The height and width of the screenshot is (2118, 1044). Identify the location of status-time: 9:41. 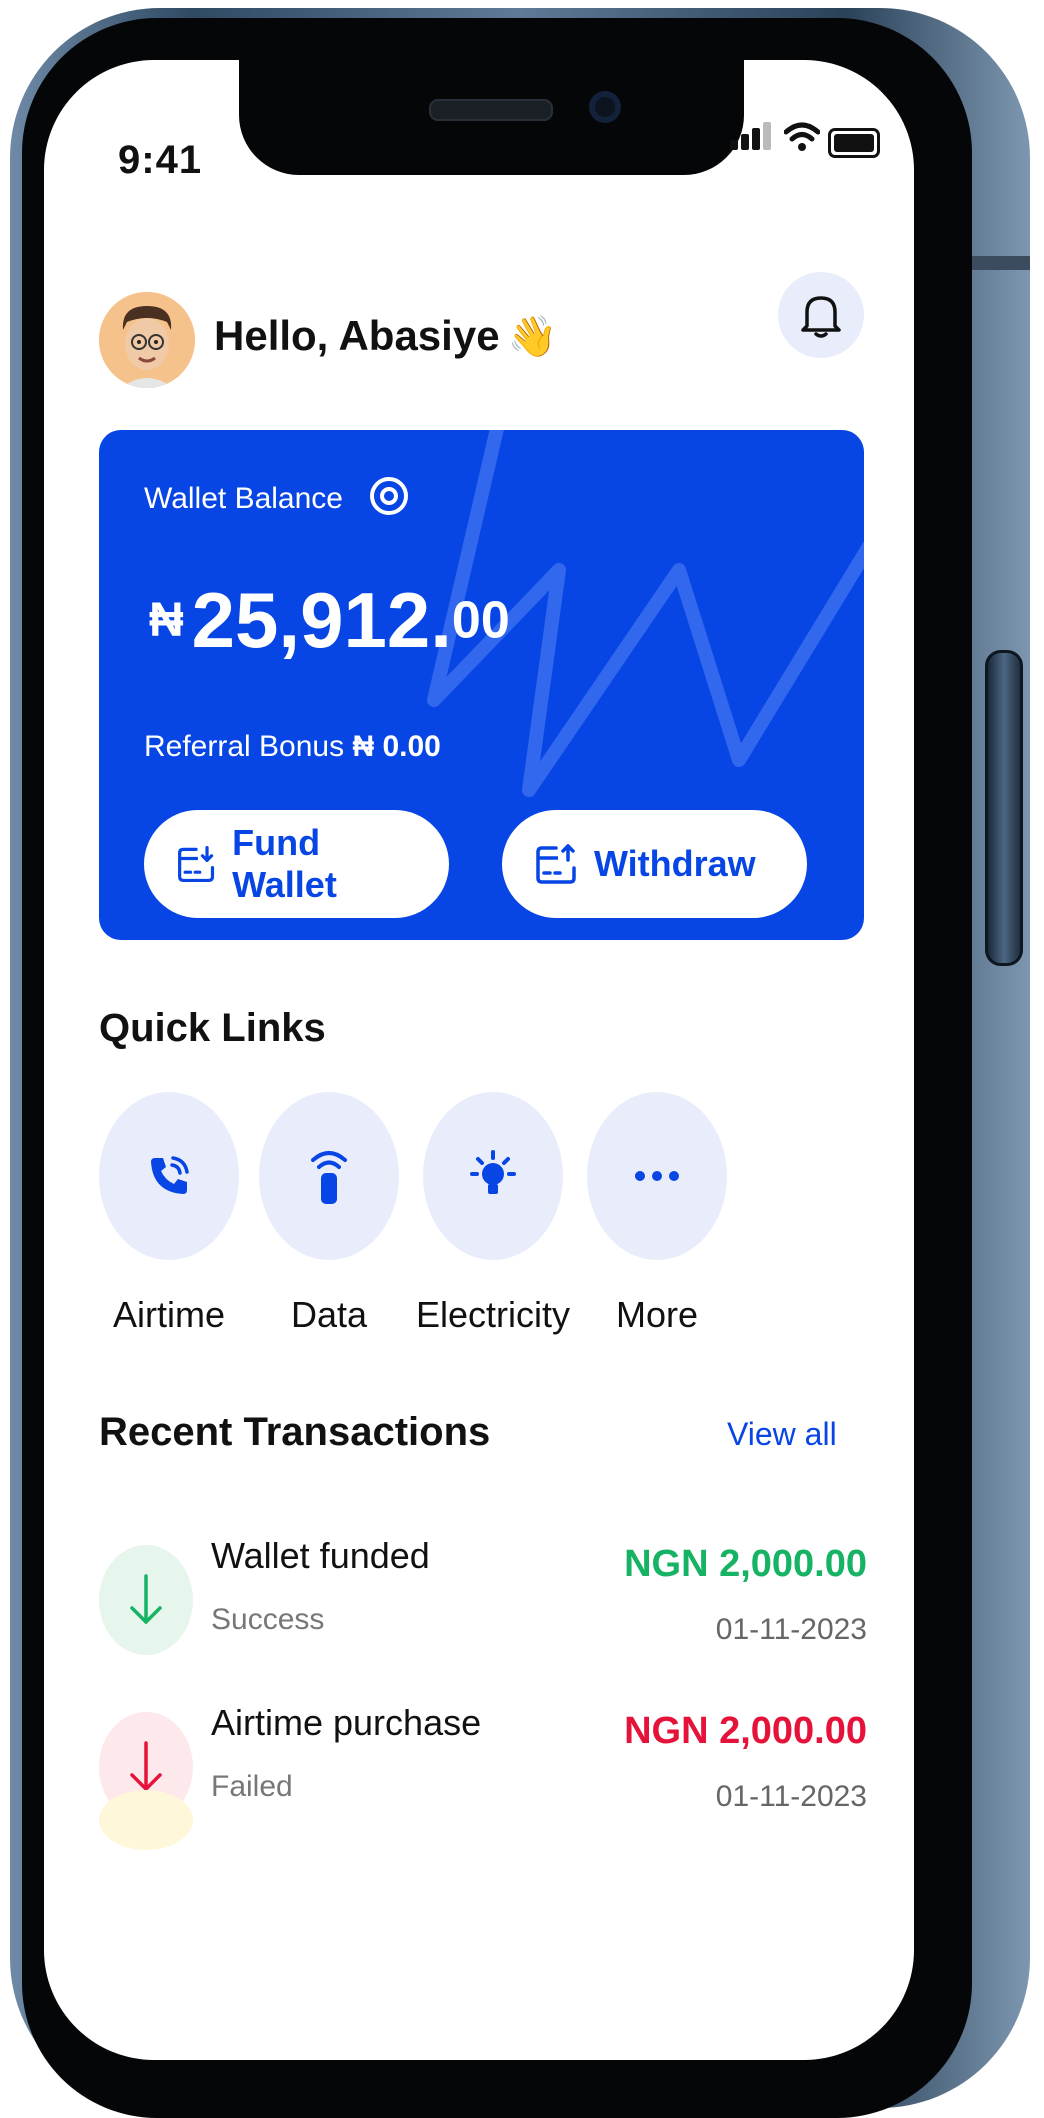
(160, 160).